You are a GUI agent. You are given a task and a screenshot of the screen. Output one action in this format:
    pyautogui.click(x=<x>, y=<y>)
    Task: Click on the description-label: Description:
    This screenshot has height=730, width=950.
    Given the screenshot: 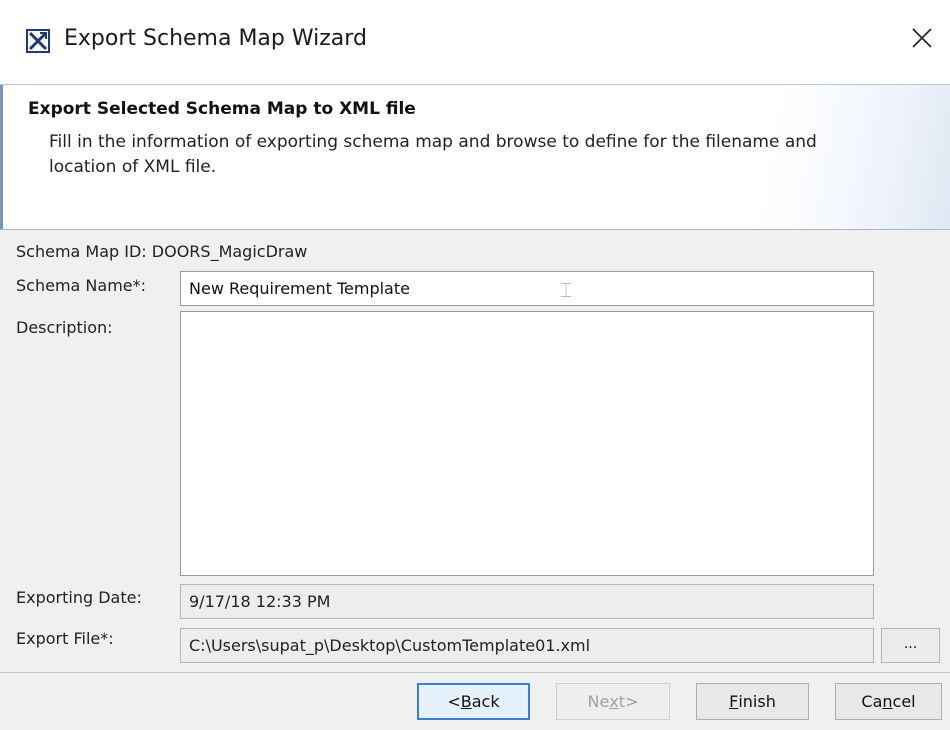 What is the action you would take?
    pyautogui.click(x=64, y=327)
    